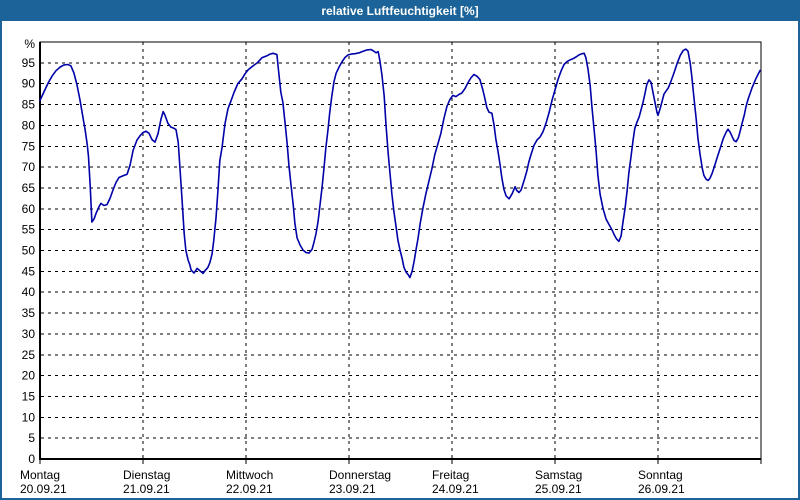 Image resolution: width=800 pixels, height=500 pixels. Describe the element at coordinates (29, 167) in the screenshot. I see `y-tick-label: 70` at that location.